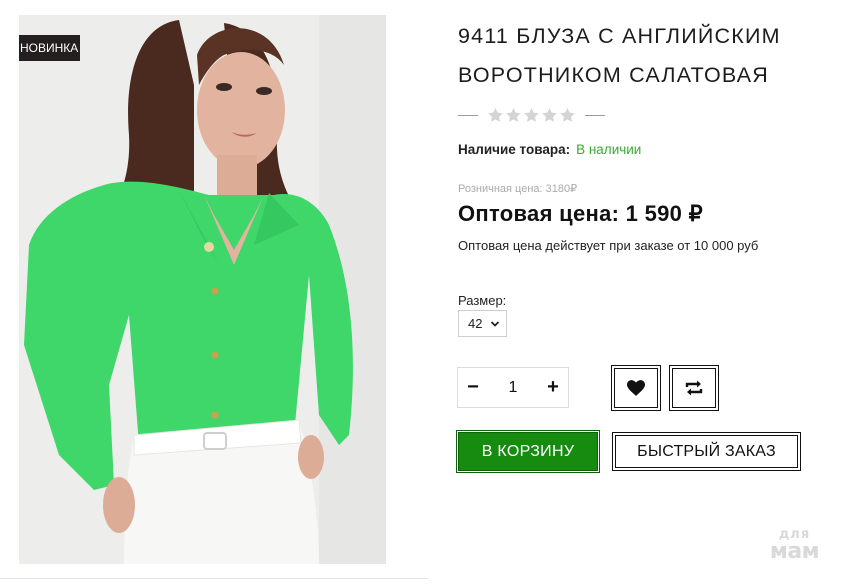 This screenshot has width=843, height=584. I want to click on divider, so click(214, 578).